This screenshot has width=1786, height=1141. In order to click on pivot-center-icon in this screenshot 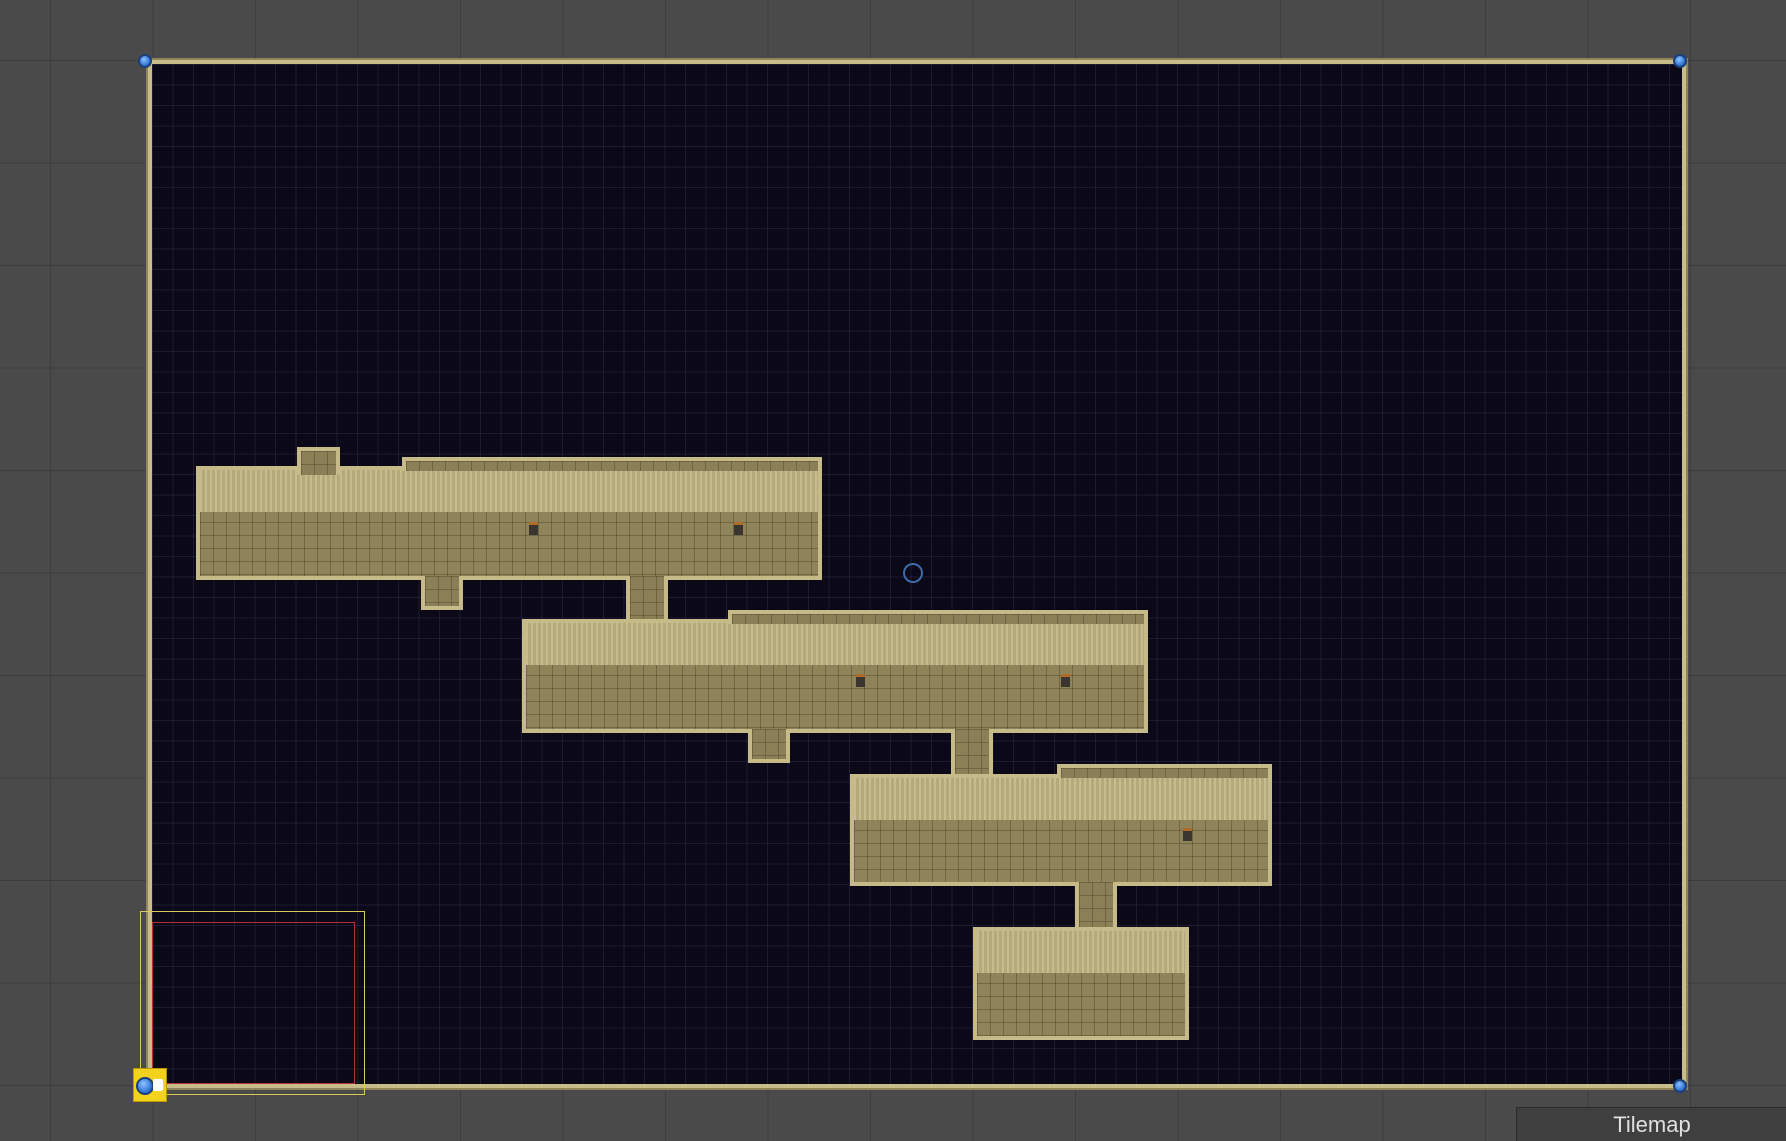, I will do `click(913, 573)`.